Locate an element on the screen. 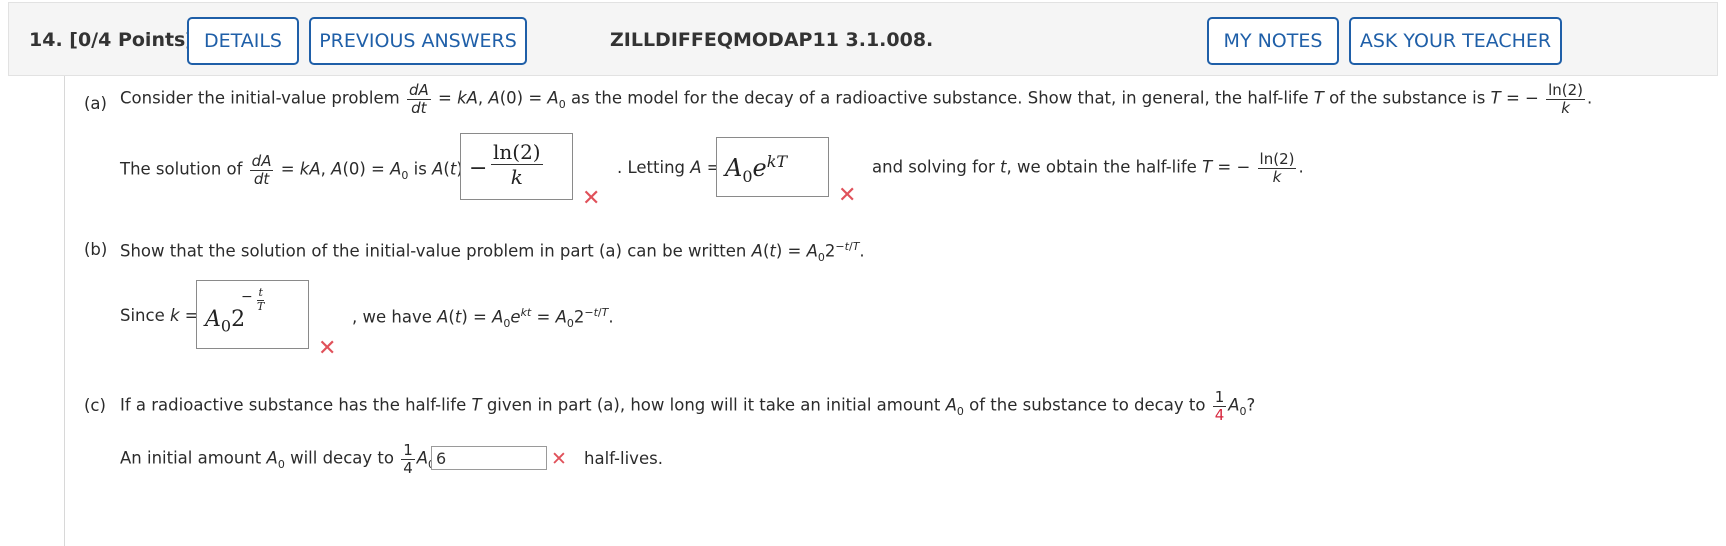 The image size is (1726, 546). answer-1-fraction: ln(2) k is located at coordinates (517, 164).